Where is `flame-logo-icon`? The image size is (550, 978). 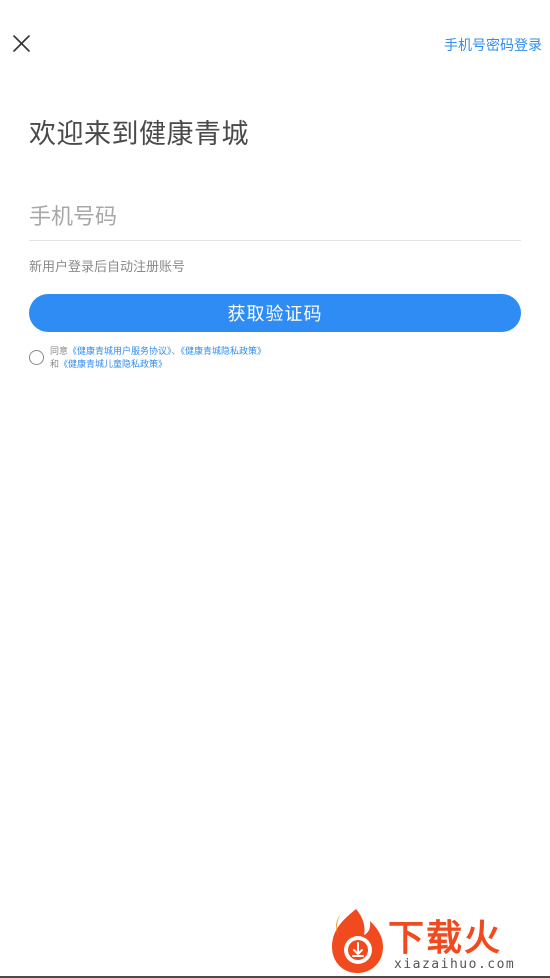 flame-logo-icon is located at coordinates (357, 941).